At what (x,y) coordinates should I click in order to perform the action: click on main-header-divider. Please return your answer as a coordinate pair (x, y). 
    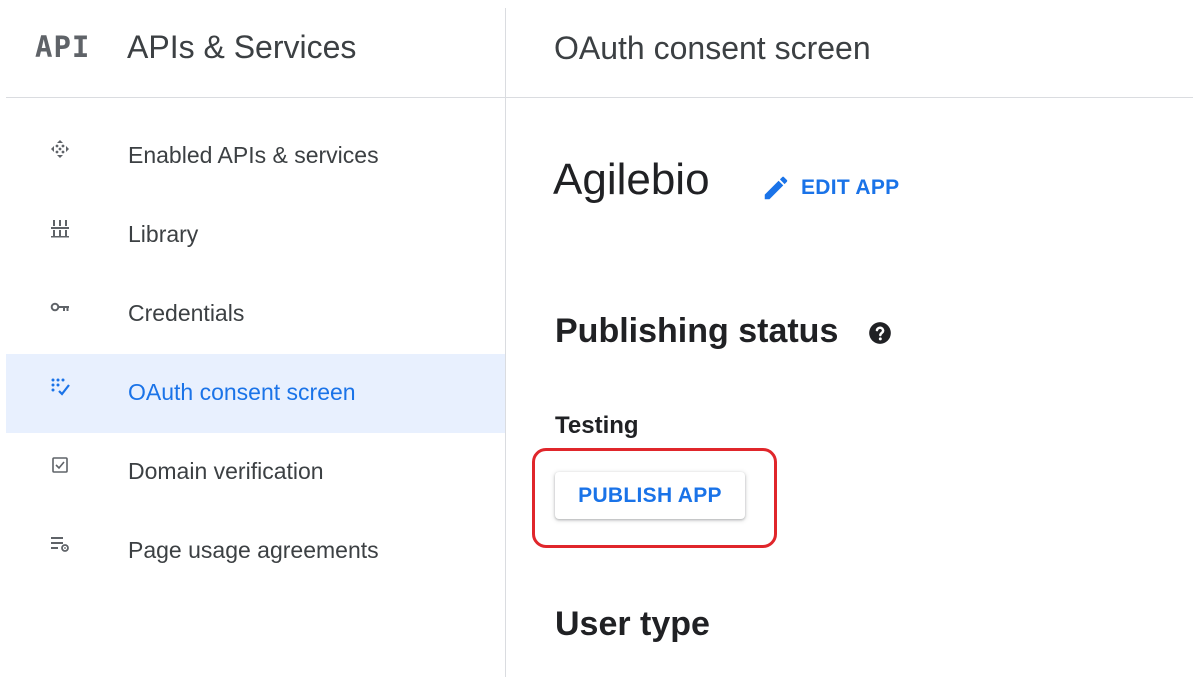
    Looking at the image, I should click on (849, 97).